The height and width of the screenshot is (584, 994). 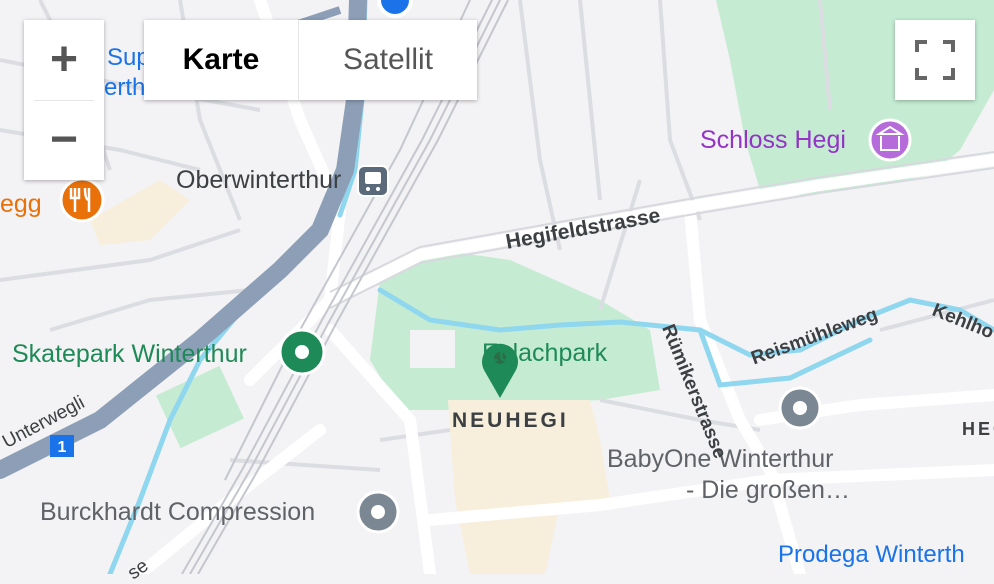 I want to click on label-burckhardt: Burckhardt Compression, so click(x=177, y=512).